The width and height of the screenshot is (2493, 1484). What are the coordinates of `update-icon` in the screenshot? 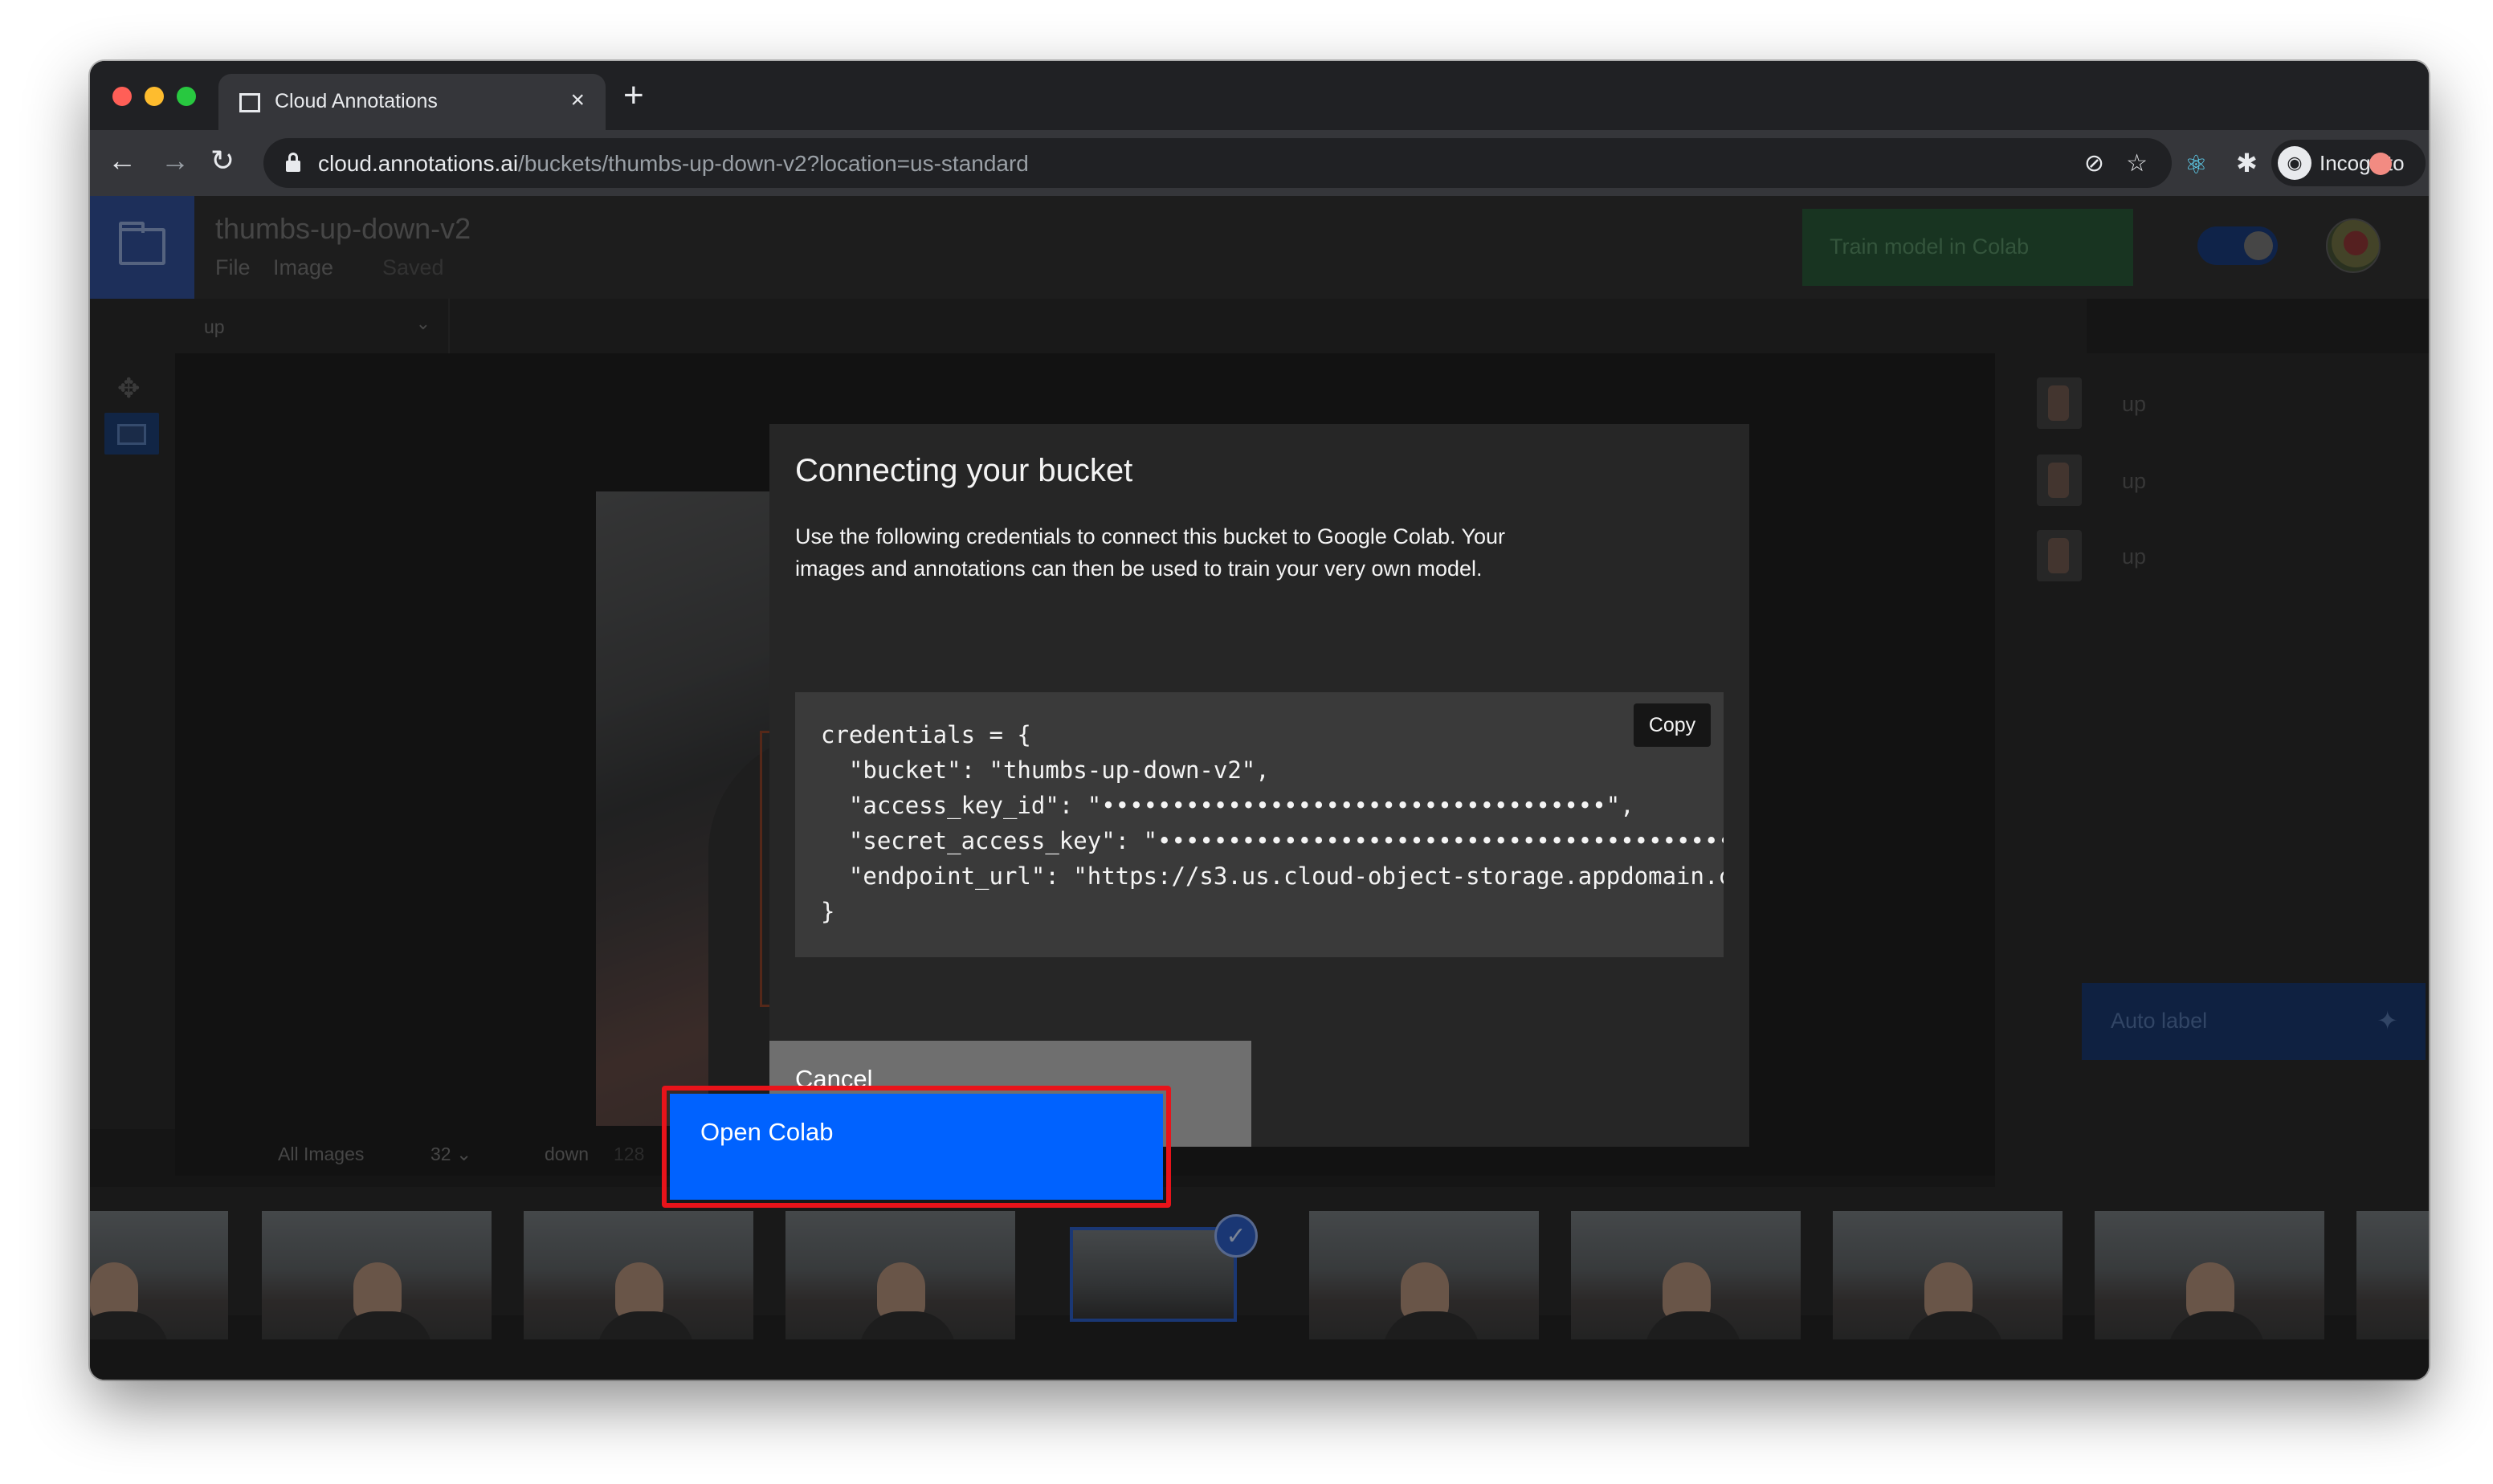 It's located at (2380, 164).